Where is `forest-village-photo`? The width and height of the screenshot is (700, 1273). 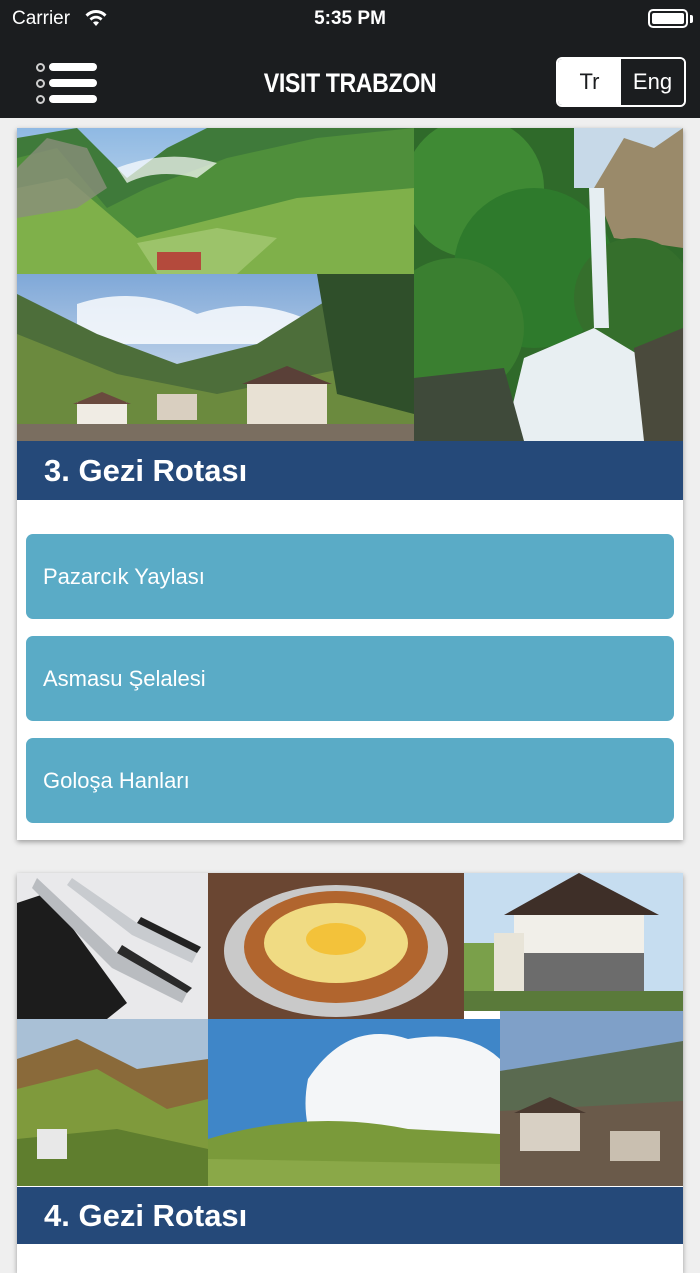 forest-village-photo is located at coordinates (591, 1098).